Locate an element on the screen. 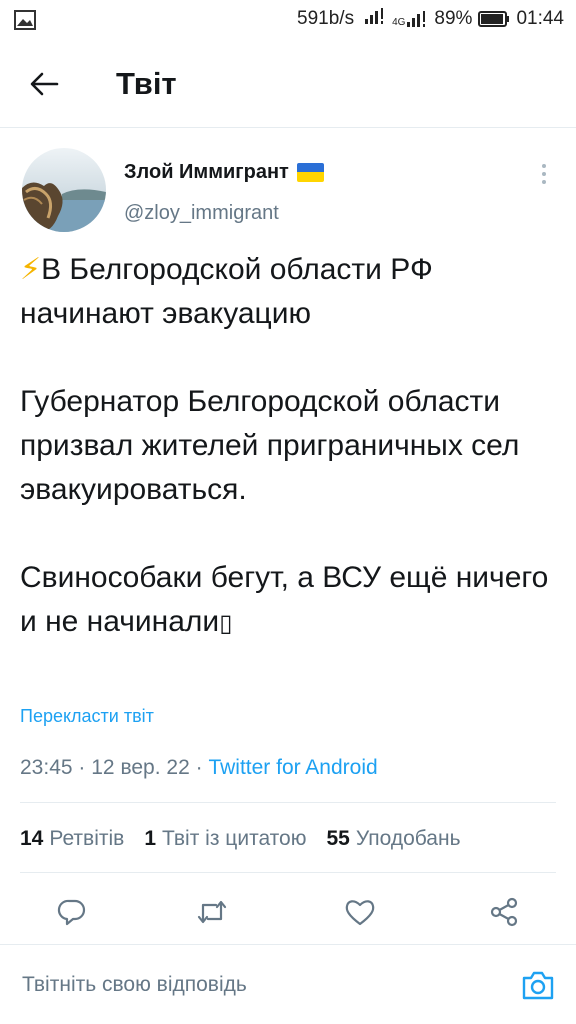 The image size is (576, 1024). tweet-meta: 23:45 · 12 вер. 22 · Twitter for Android is located at coordinates (199, 767).